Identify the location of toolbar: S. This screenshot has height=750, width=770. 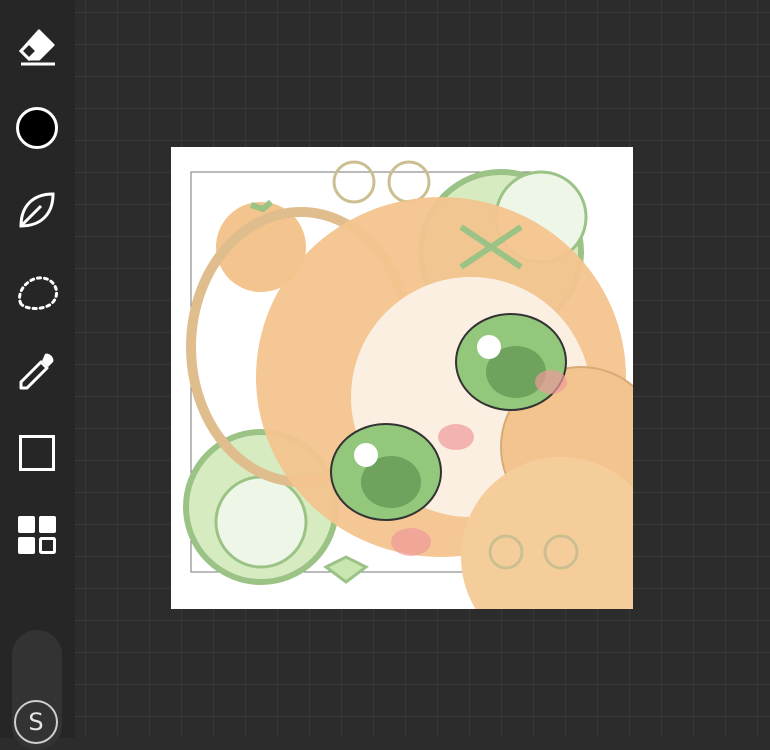
(37, 375).